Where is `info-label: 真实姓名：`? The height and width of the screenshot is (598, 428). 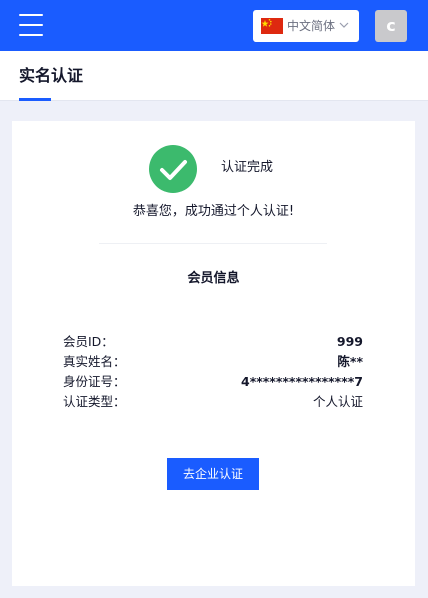 info-label: 真实姓名： is located at coordinates (94, 361).